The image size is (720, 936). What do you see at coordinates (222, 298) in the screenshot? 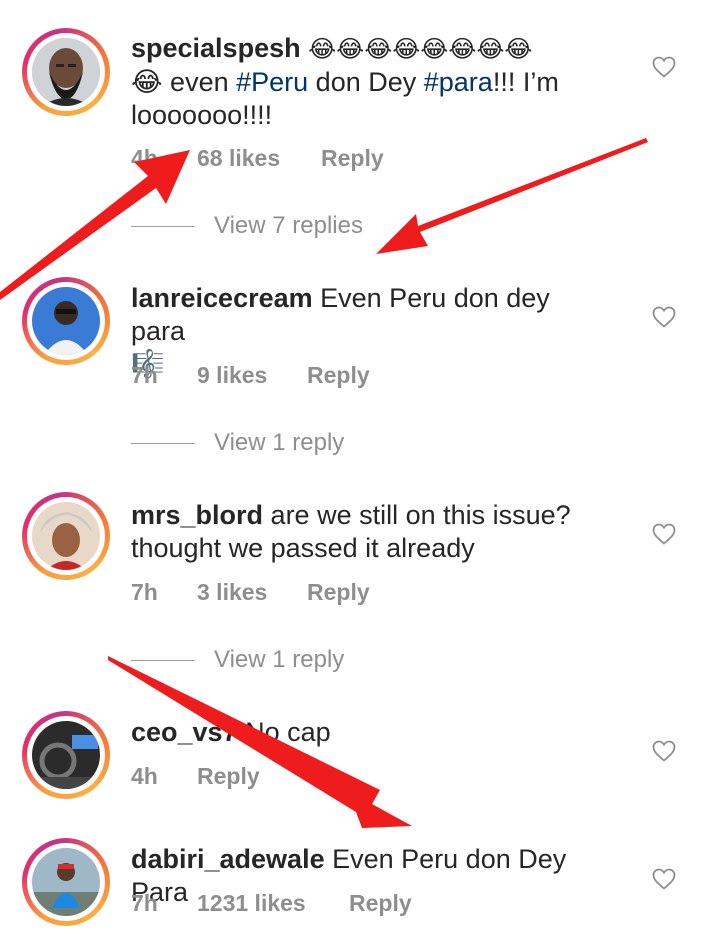
I see `username: lanreicecream` at bounding box center [222, 298].